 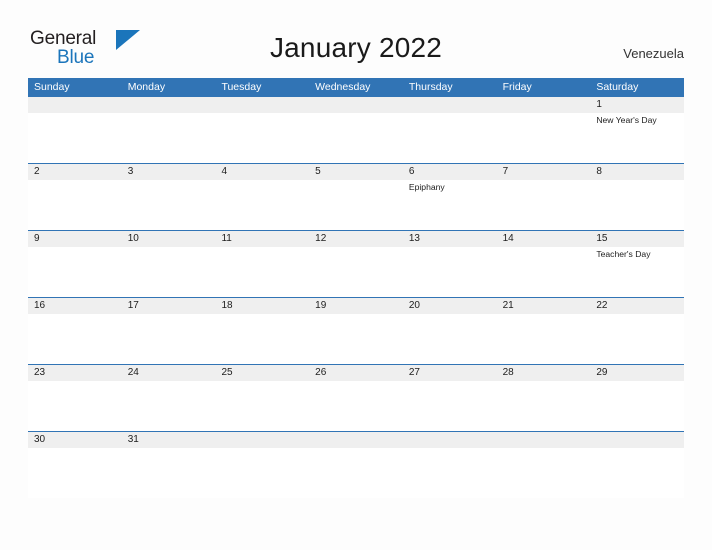 I want to click on page-title: January 2022, so click(x=356, y=47).